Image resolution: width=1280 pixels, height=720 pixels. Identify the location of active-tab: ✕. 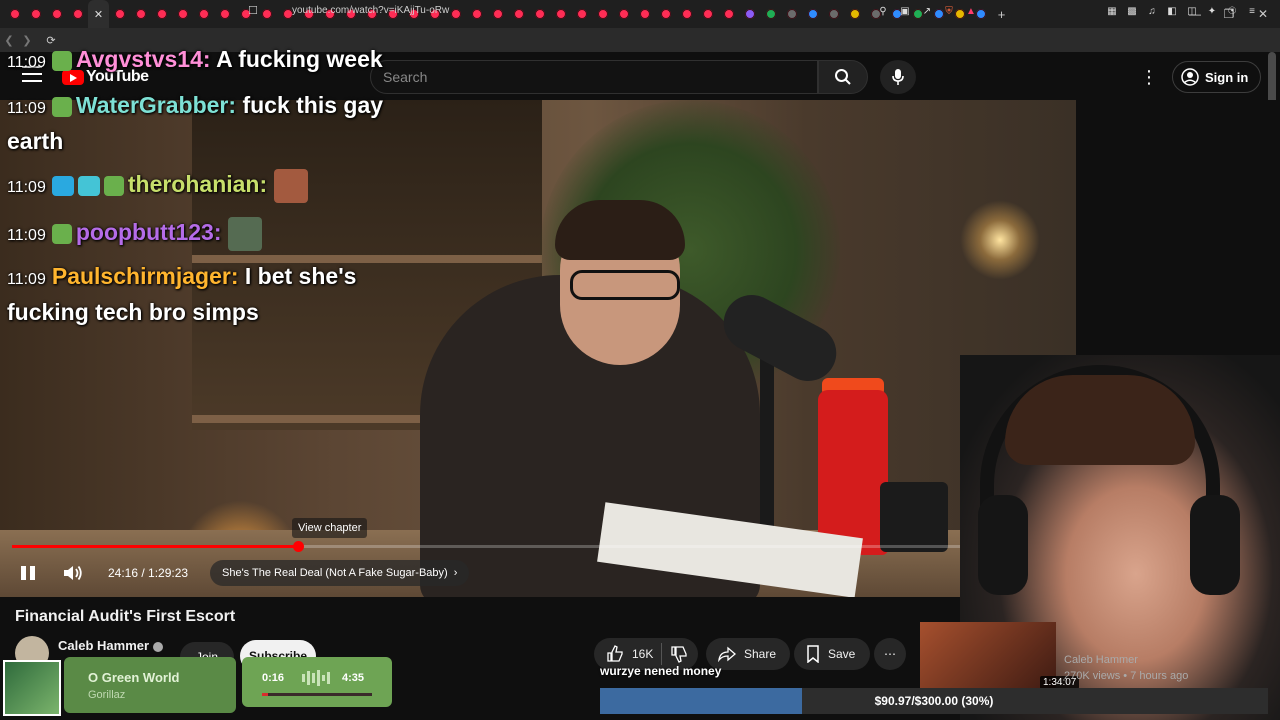
(98, 14).